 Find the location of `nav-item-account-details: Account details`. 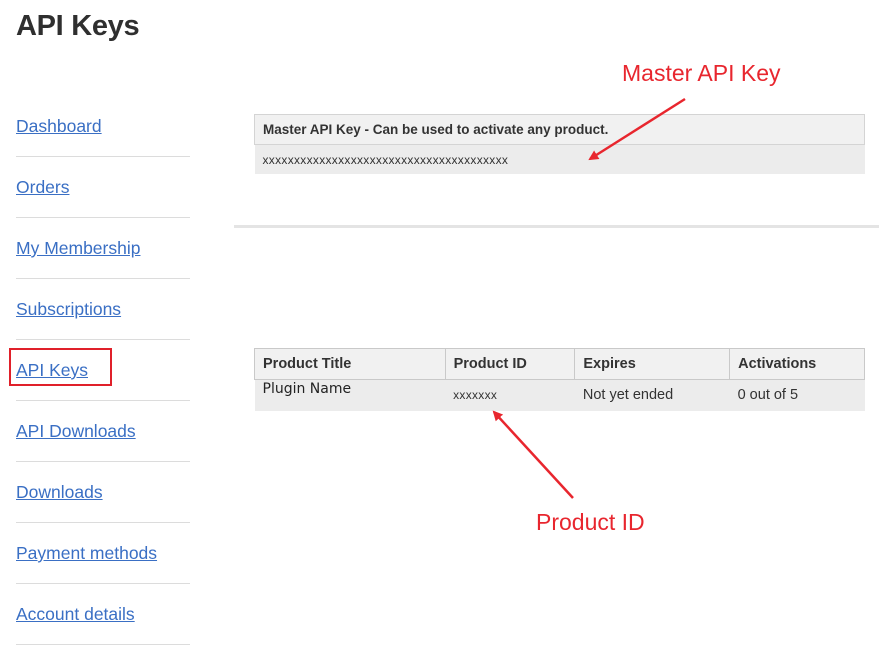

nav-item-account-details: Account details is located at coordinates (103, 615).